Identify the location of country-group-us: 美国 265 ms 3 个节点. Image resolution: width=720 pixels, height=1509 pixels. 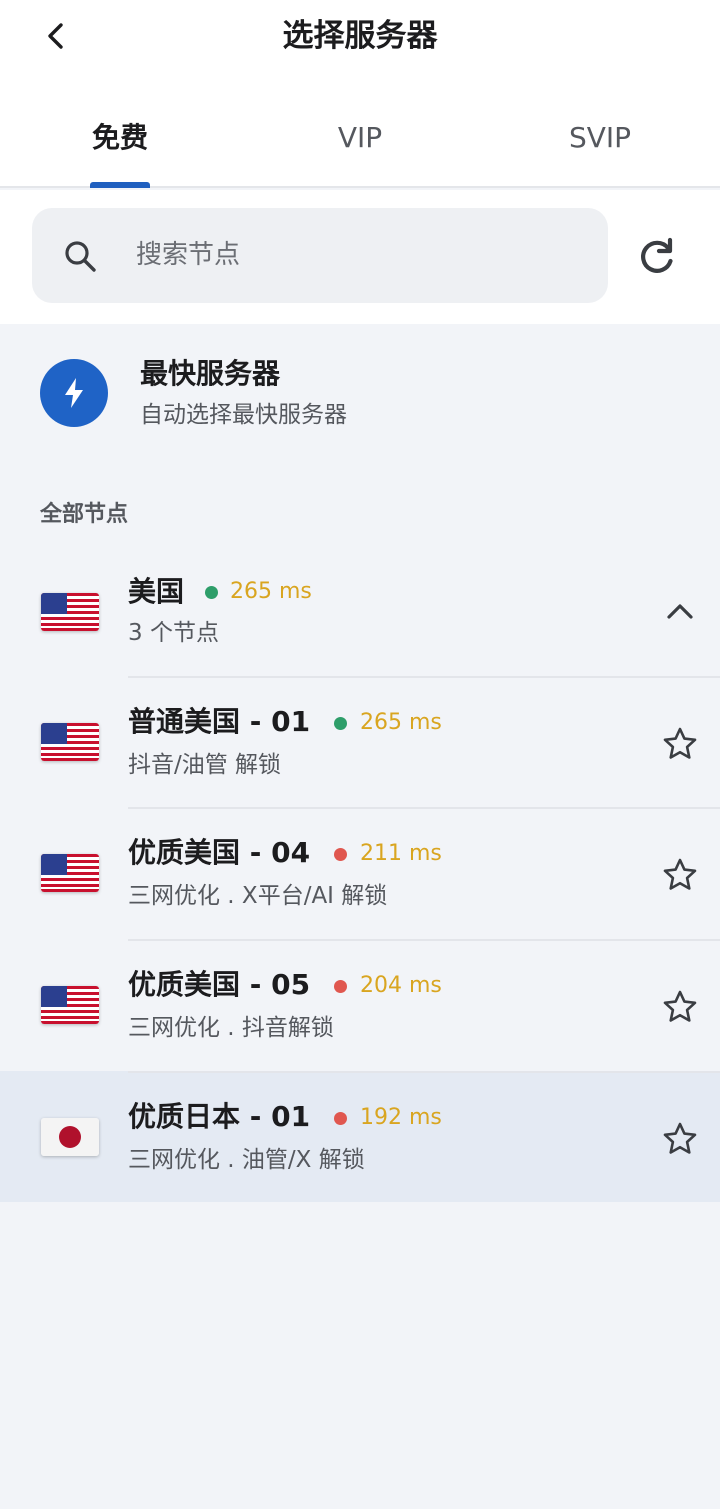
(360, 612).